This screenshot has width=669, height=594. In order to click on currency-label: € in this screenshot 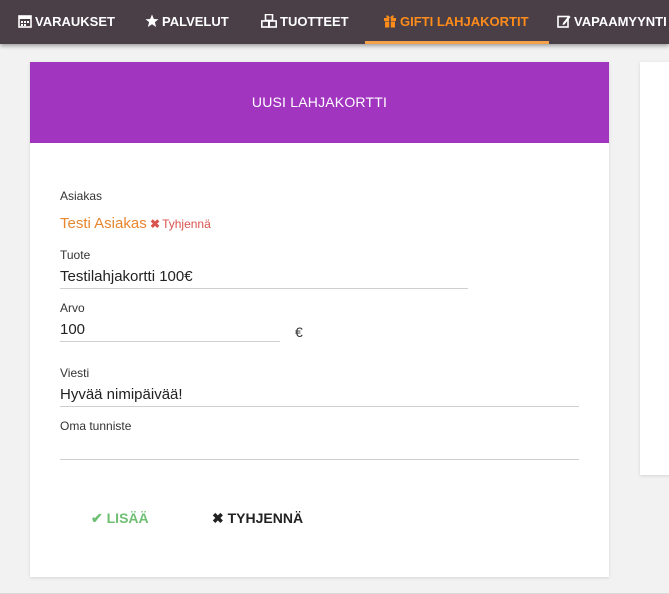, I will do `click(299, 332)`.